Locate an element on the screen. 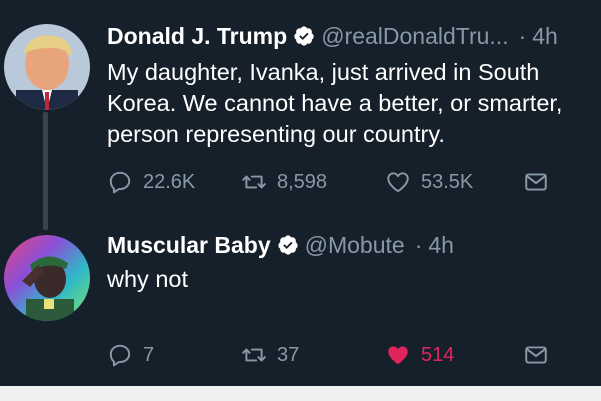 Image resolution: width=601 pixels, height=401 pixels. display-name: Muscular Baby is located at coordinates (189, 245).